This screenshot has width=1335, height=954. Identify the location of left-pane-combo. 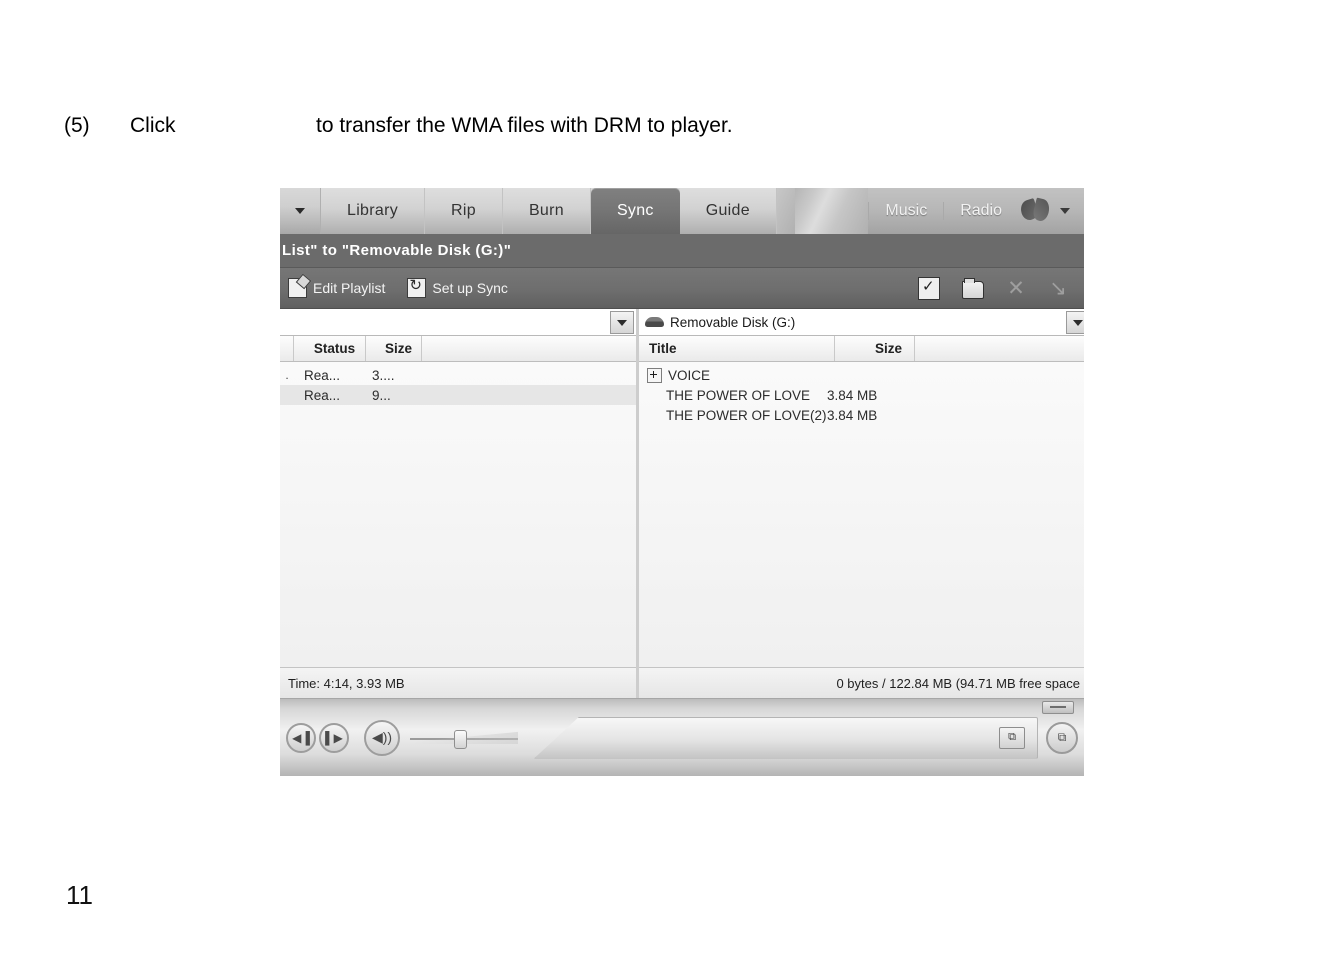
(458, 322).